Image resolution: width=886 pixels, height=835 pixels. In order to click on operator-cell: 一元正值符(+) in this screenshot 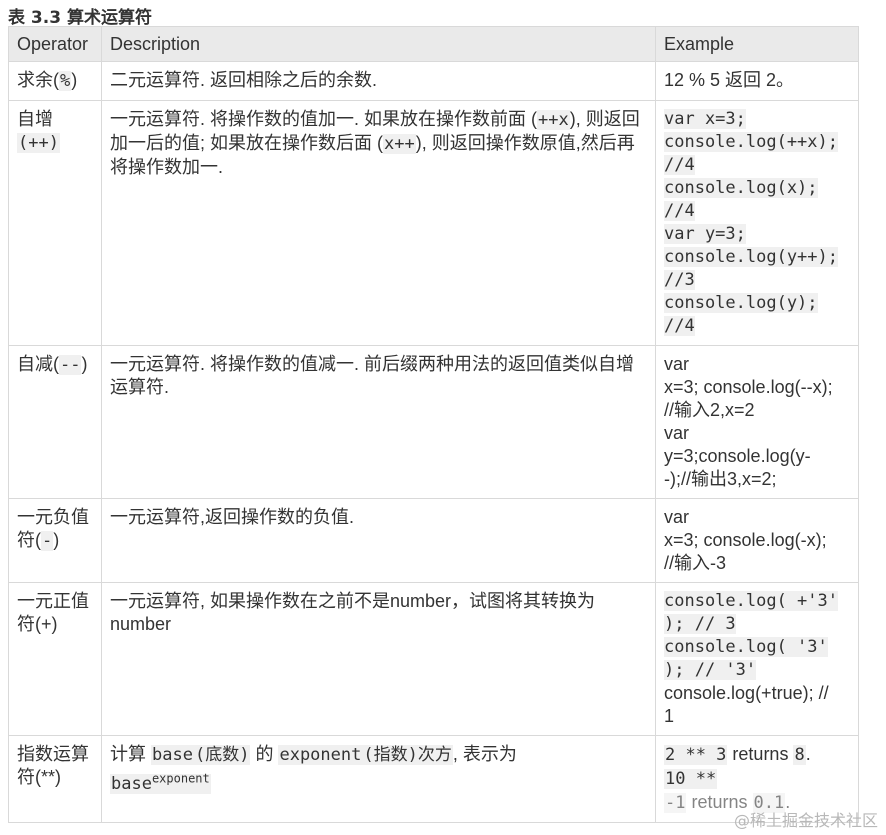, I will do `click(55, 659)`.